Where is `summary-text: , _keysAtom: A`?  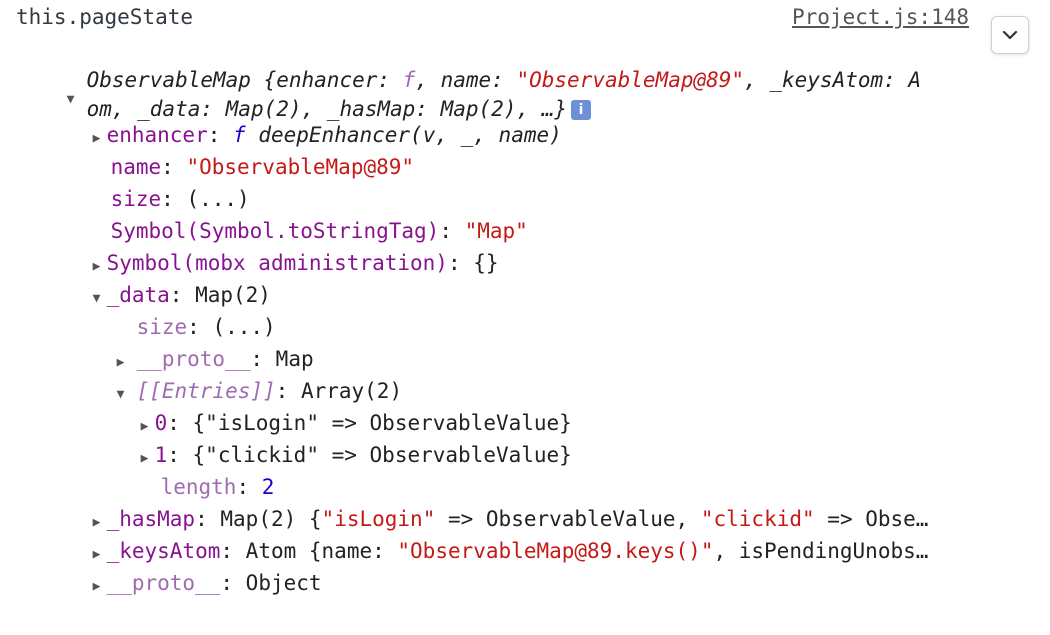
summary-text: , _keysAtom: A is located at coordinates (833, 80).